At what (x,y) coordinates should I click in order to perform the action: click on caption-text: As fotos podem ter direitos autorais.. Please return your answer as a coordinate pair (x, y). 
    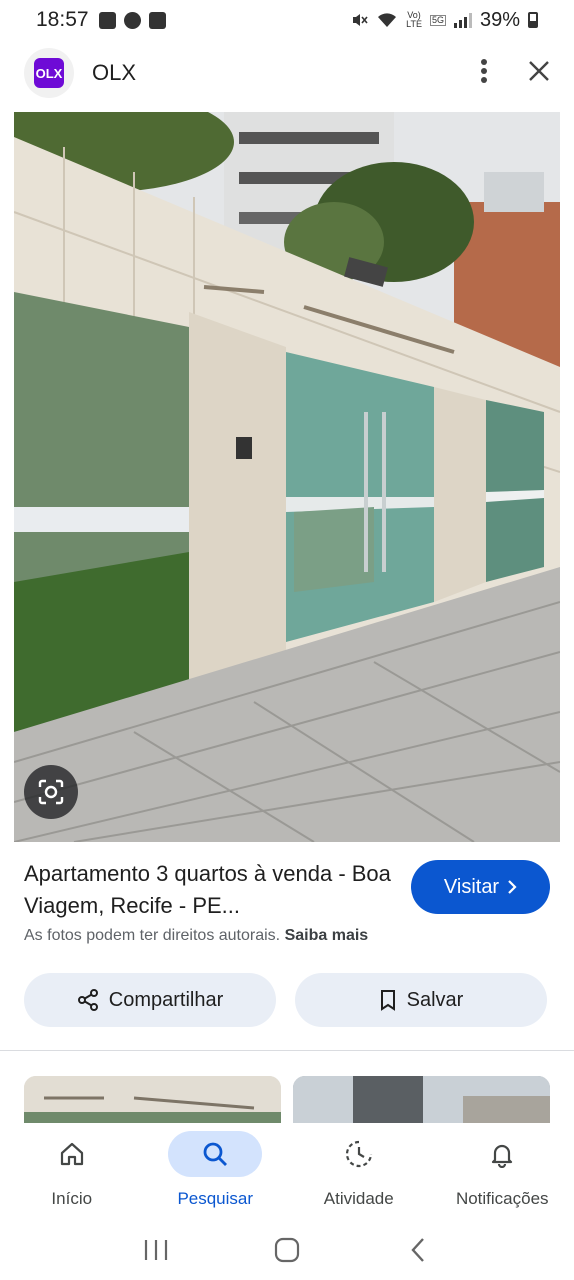
    Looking at the image, I should click on (152, 935).